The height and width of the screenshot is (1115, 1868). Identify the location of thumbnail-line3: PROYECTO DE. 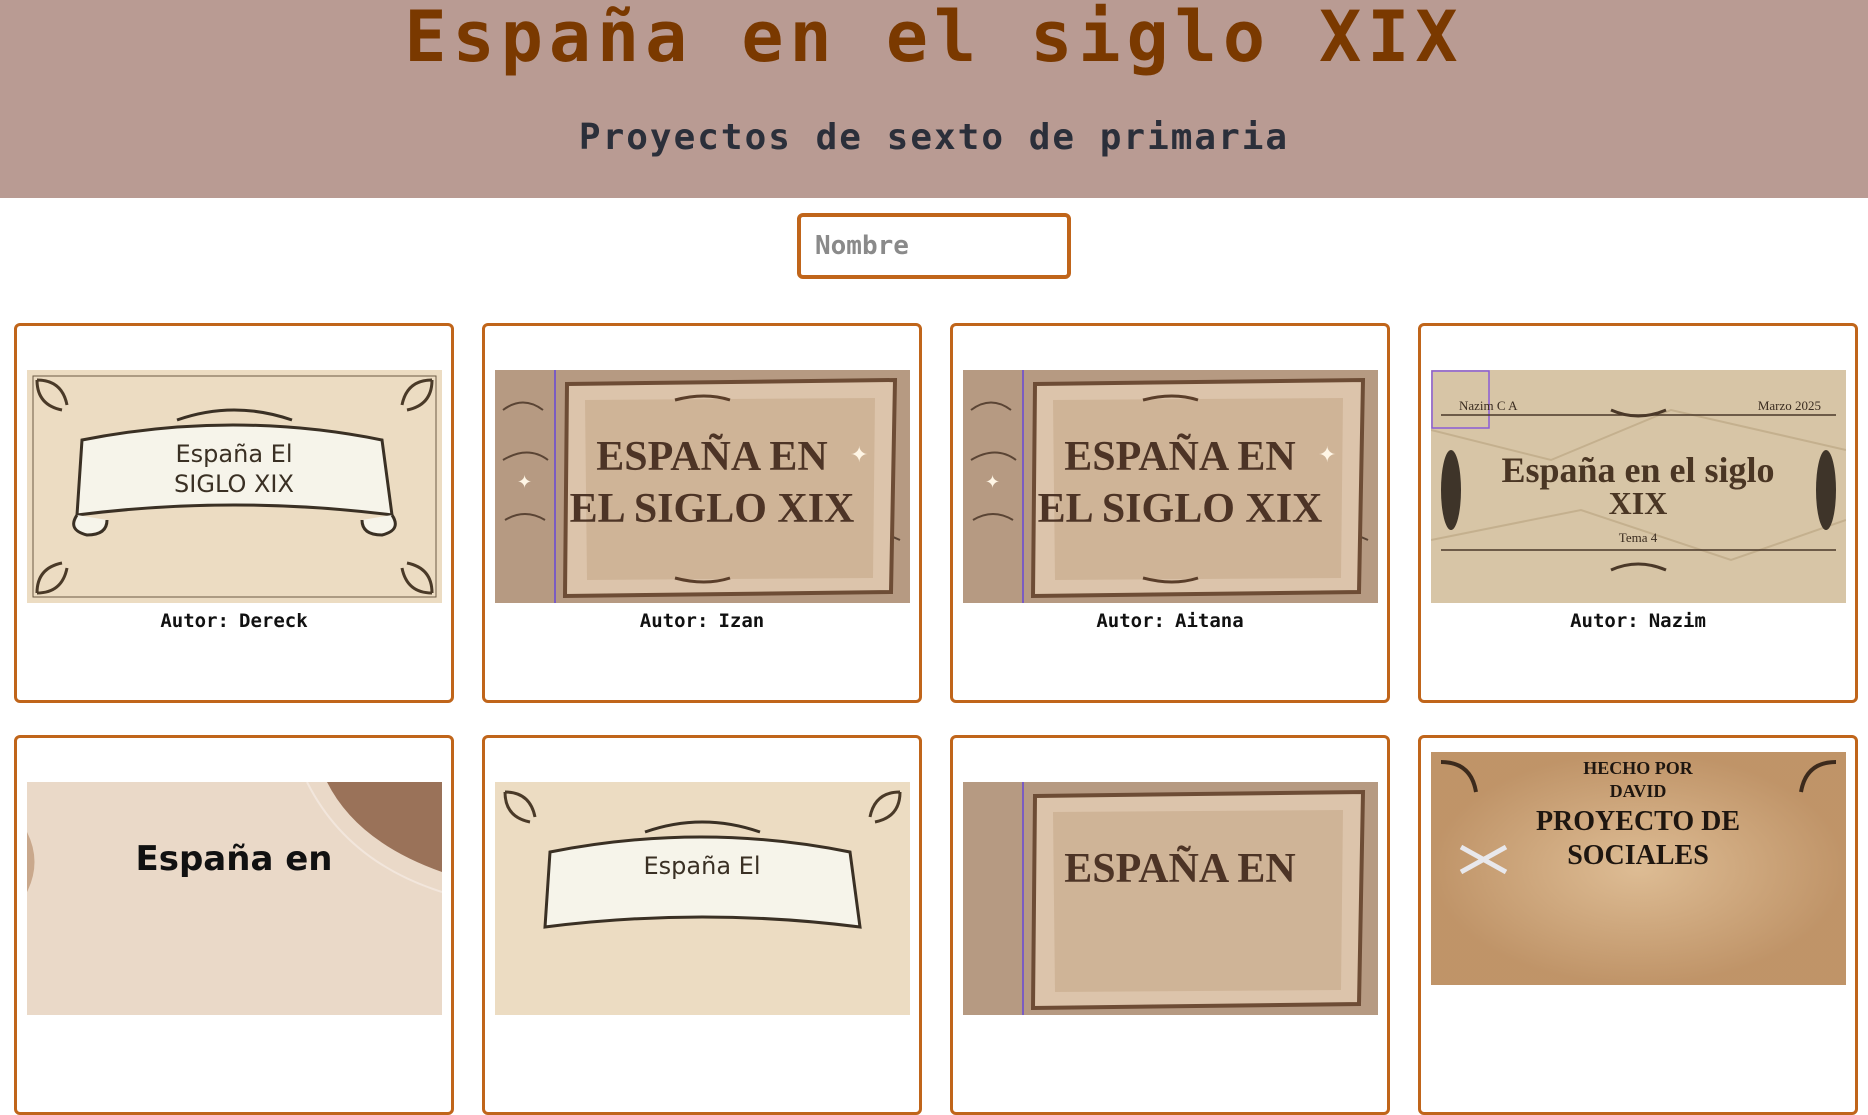
(1638, 821).